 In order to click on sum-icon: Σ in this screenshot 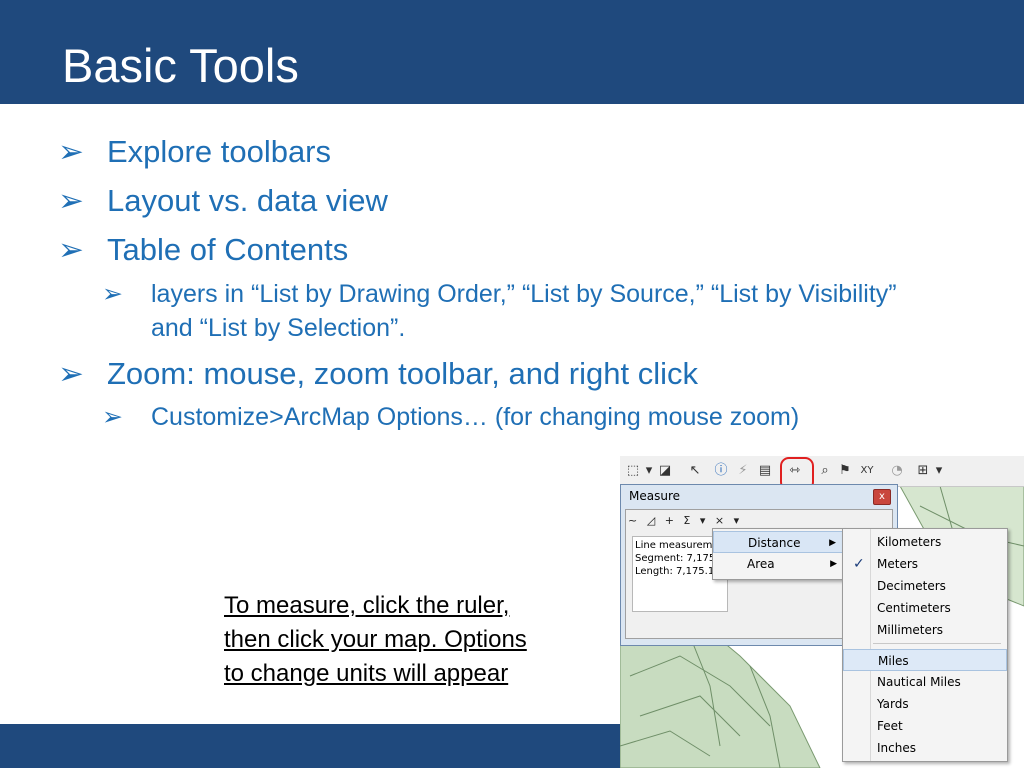, I will do `click(686, 521)`.